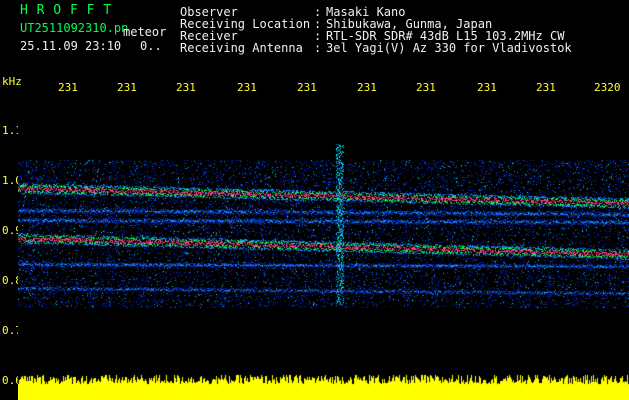 The image size is (629, 400). What do you see at coordinates (607, 87) in the screenshot?
I see `x-tick-label: 2320` at bounding box center [607, 87].